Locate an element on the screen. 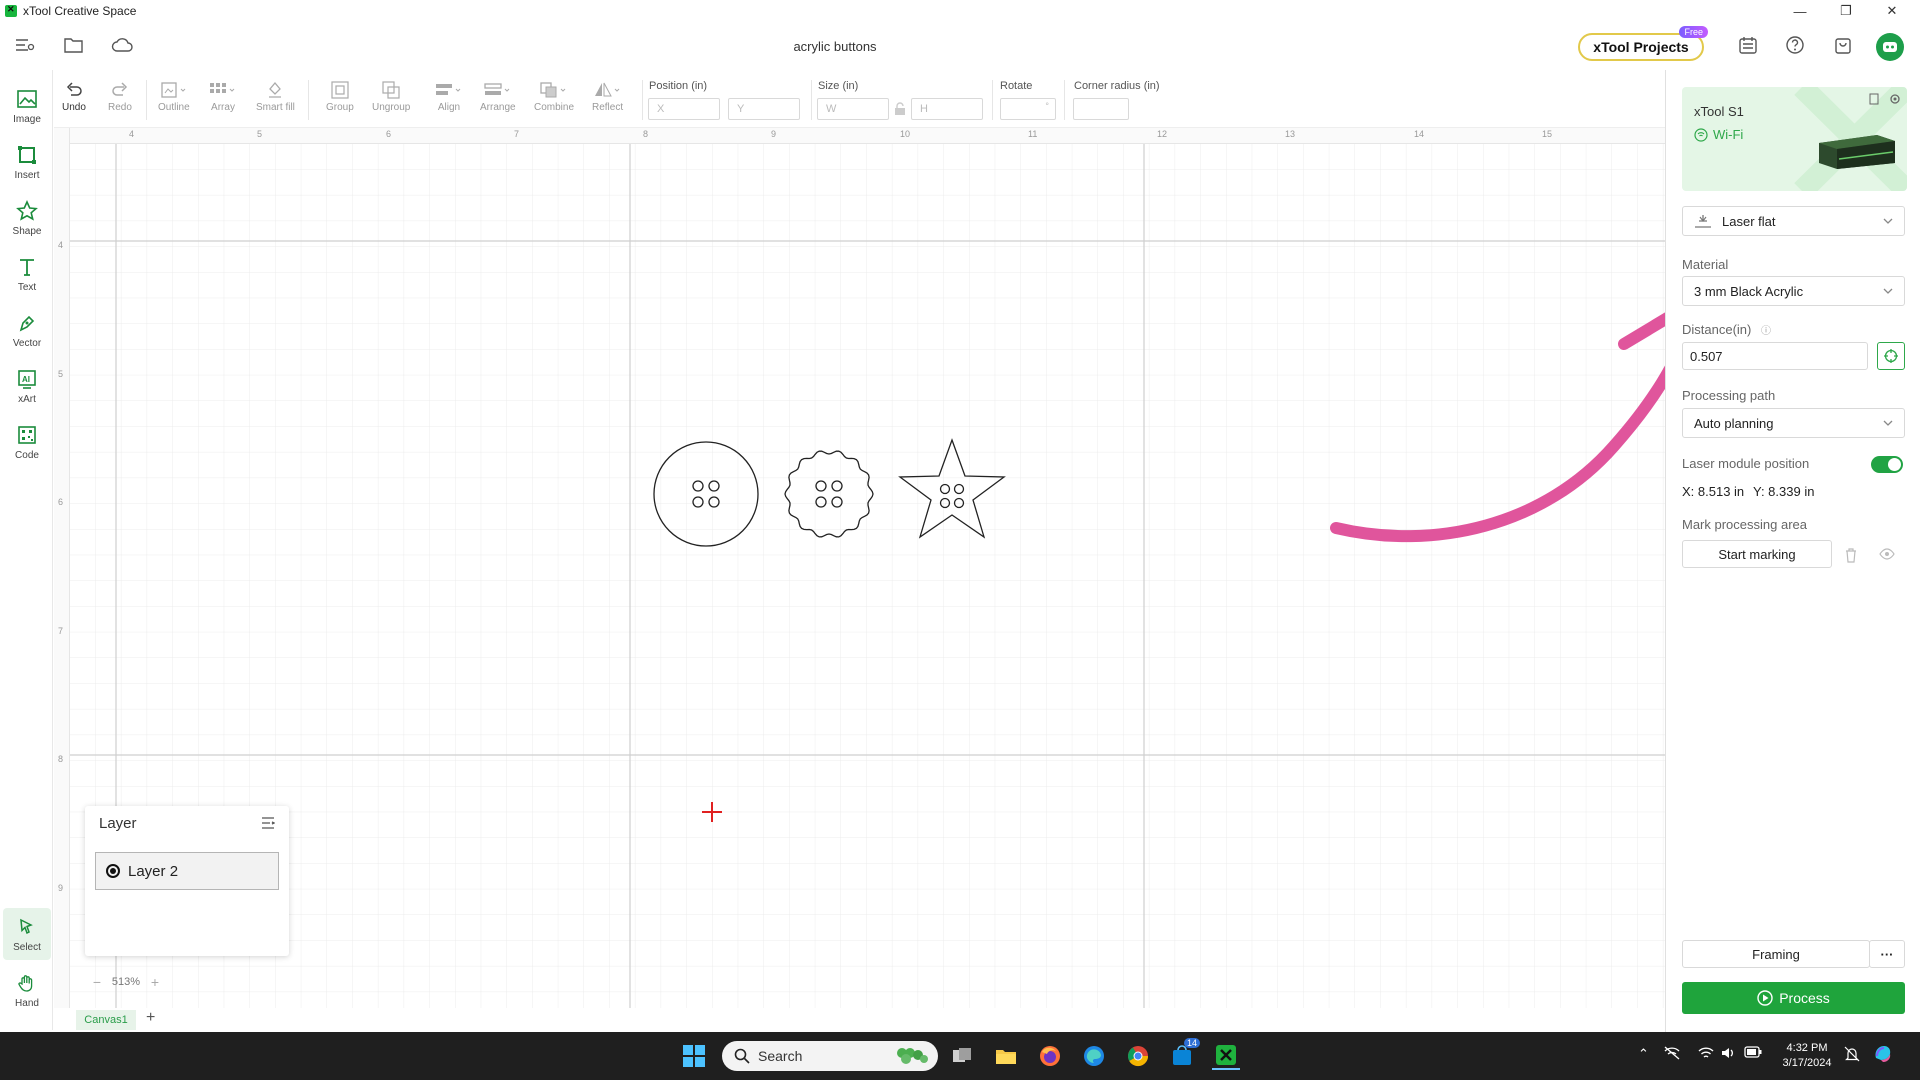  volume-icon is located at coordinates (1728, 1053).